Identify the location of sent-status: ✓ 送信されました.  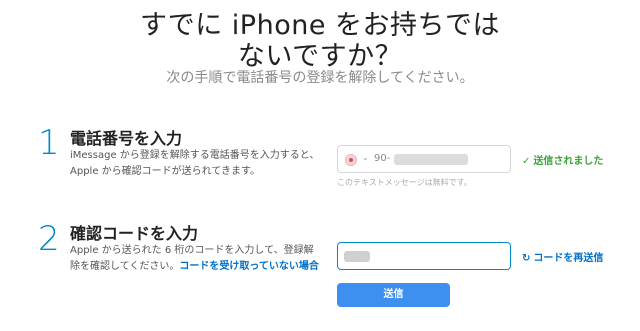
(562, 159).